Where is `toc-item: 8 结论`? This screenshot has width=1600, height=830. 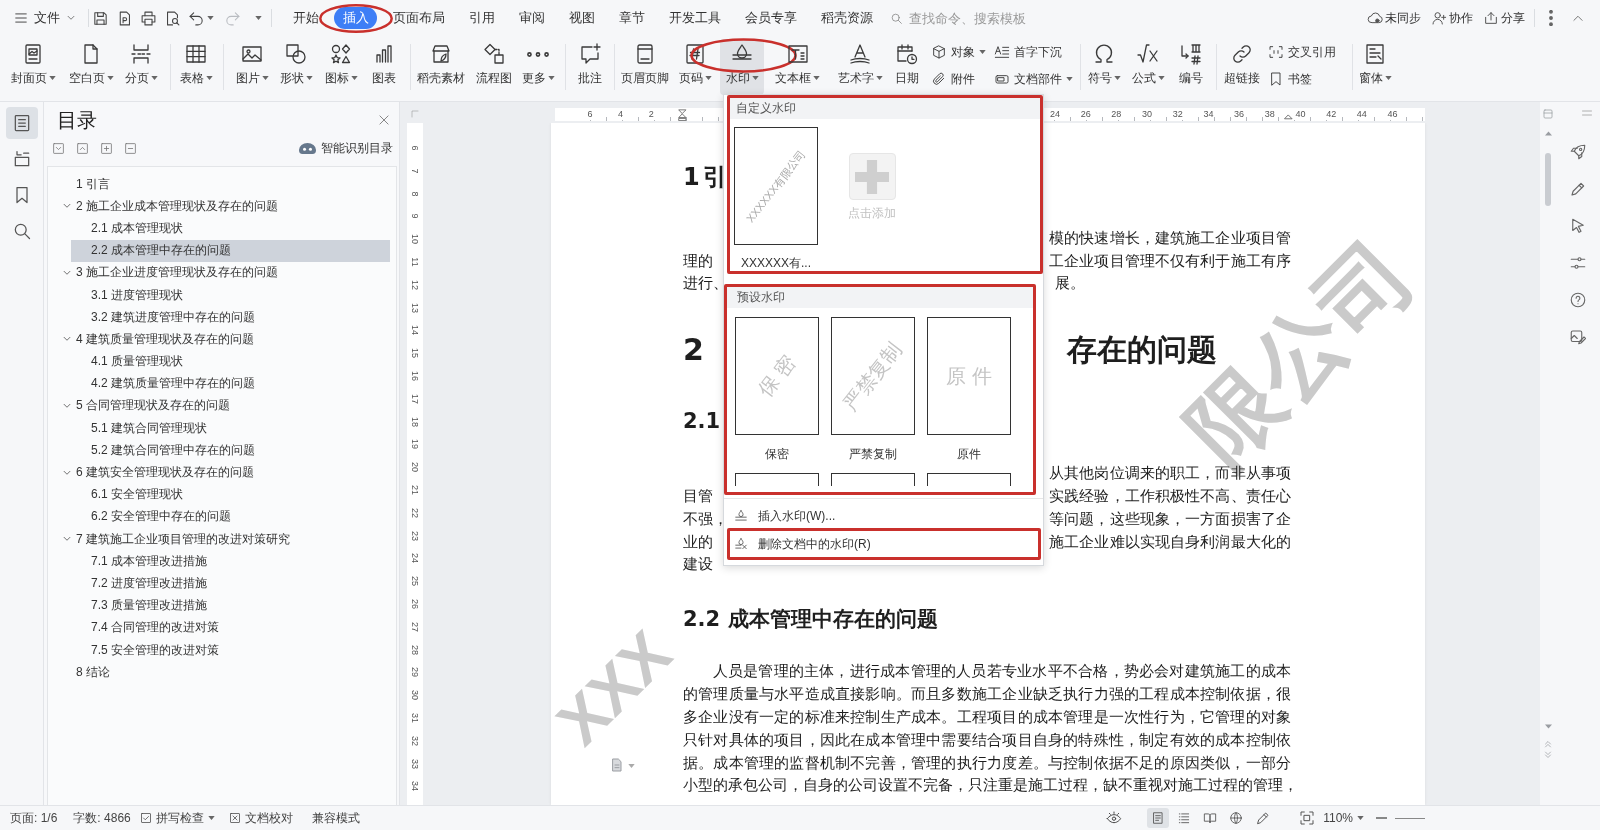
toc-item: 8 结论 is located at coordinates (222, 672).